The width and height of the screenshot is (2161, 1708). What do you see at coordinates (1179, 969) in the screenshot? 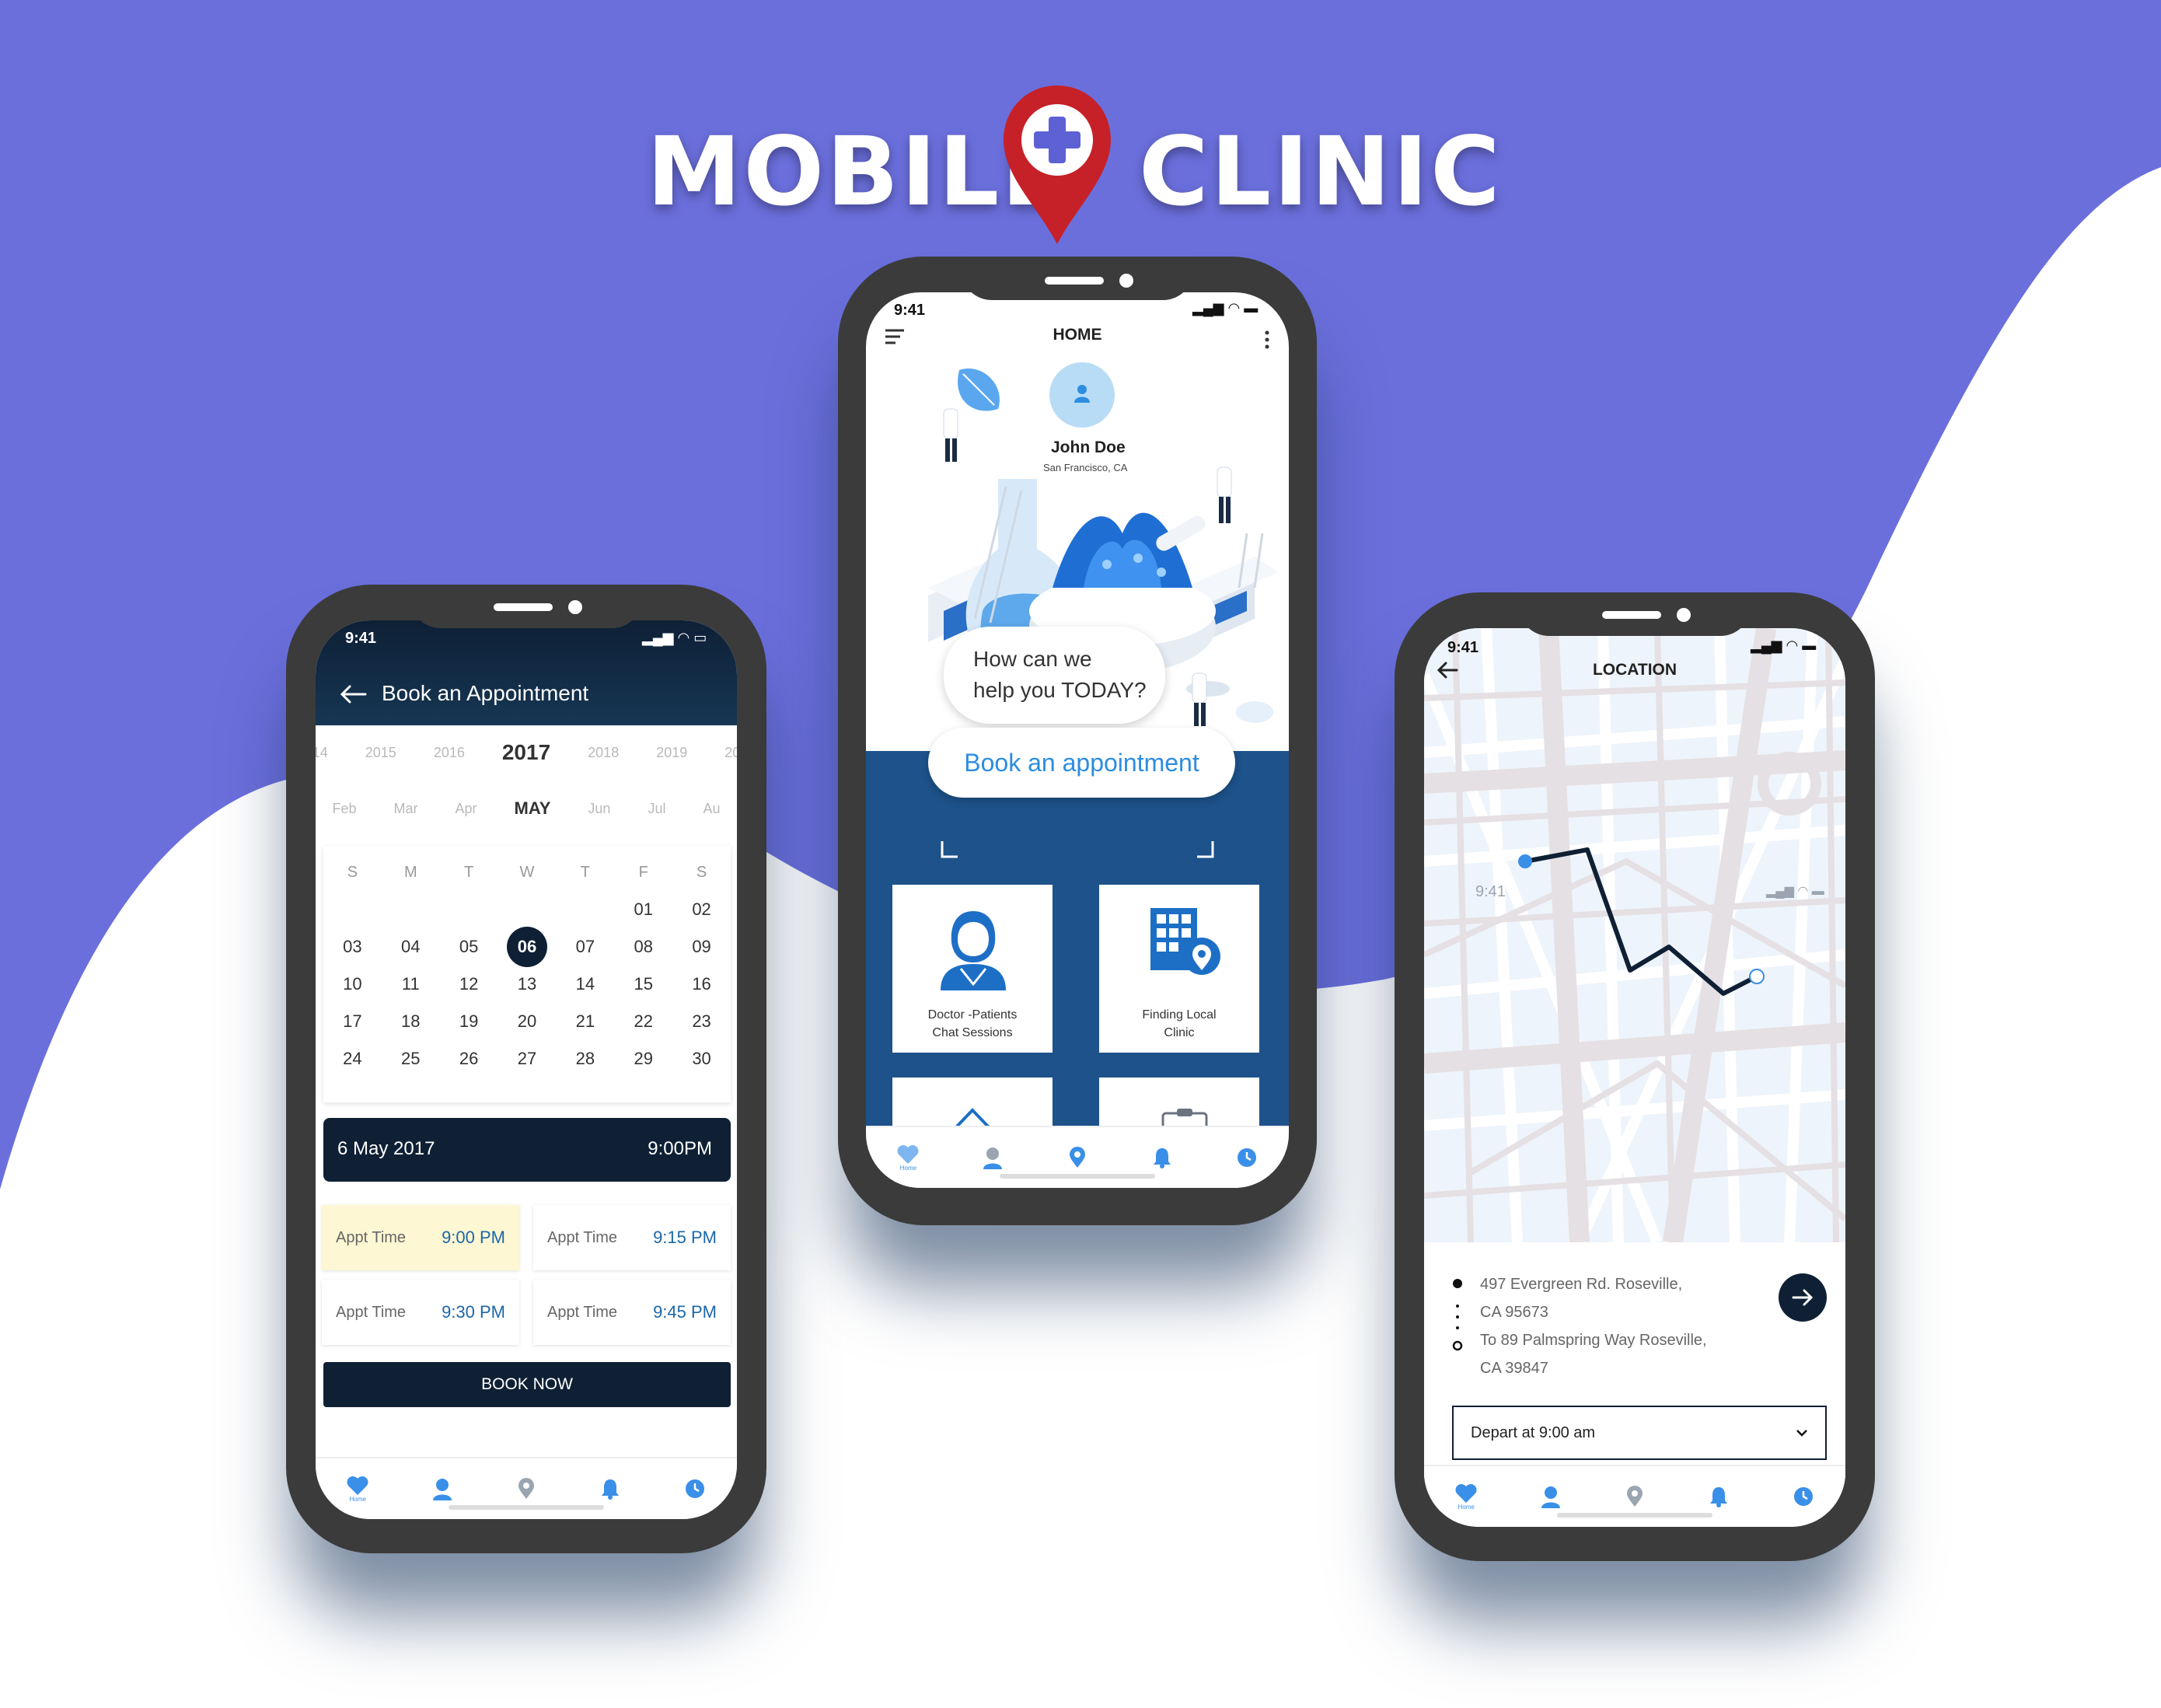
I see `tile-find-clinic: Finding Local Clinic` at bounding box center [1179, 969].